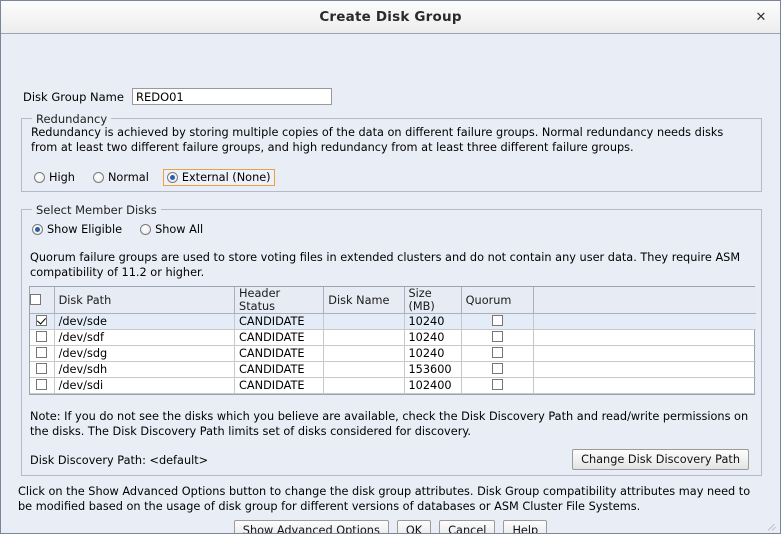 This screenshot has height=534, width=781. What do you see at coordinates (145, 300) in the screenshot?
I see `column-header-disk-path: Disk Path` at bounding box center [145, 300].